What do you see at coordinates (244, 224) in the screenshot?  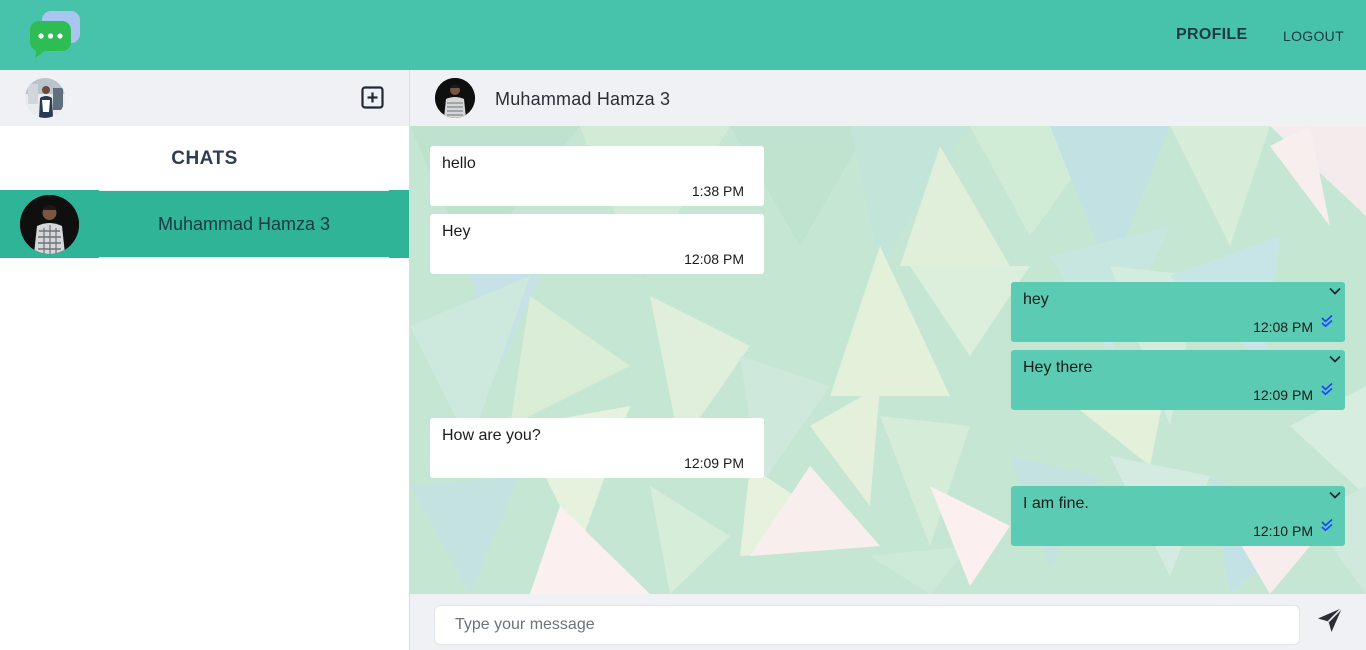 I see `chat-list-item-name: Muhammad Hamza 3` at bounding box center [244, 224].